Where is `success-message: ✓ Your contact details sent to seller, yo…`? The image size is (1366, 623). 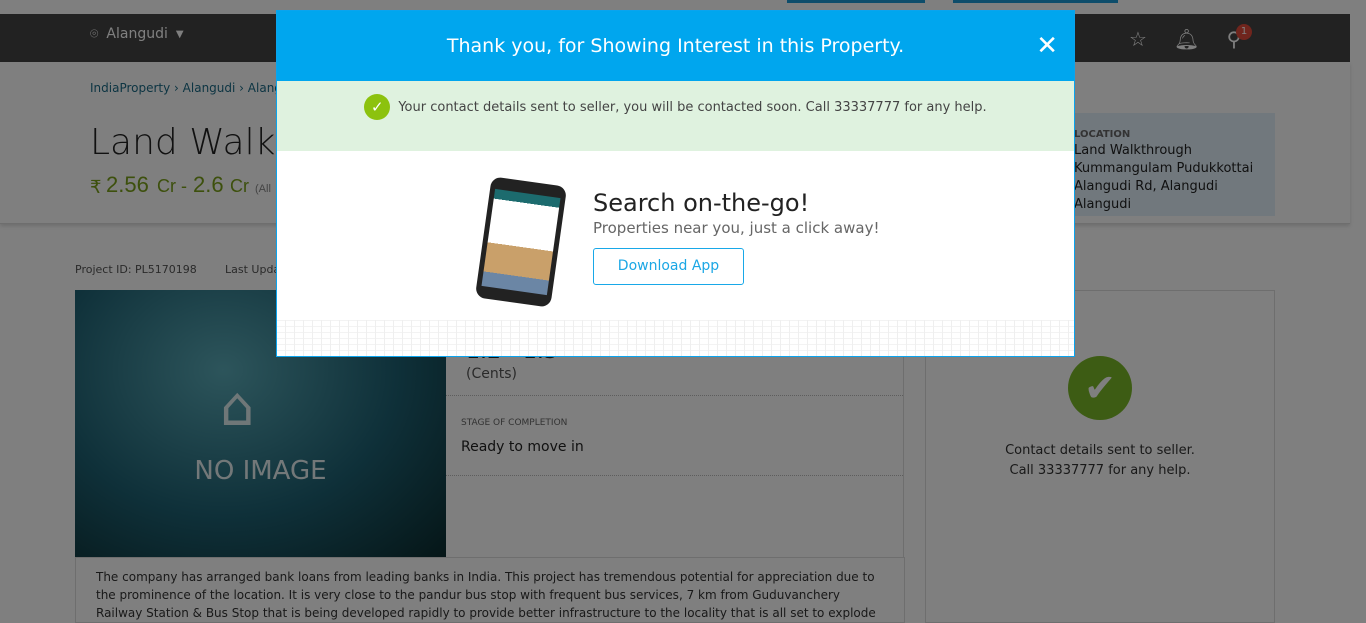
success-message: ✓ Your contact details sent to seller, yo… is located at coordinates (675, 116).